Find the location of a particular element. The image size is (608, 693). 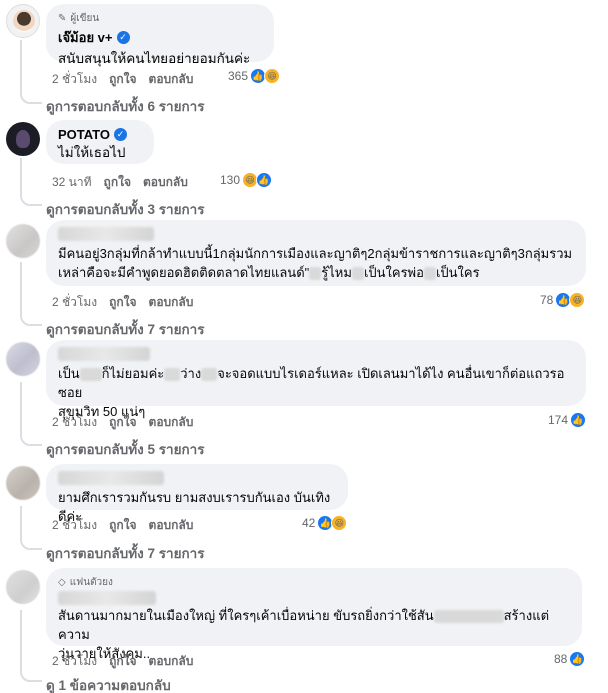

reaction-summary: 42 👍 😆 is located at coordinates (325, 523).